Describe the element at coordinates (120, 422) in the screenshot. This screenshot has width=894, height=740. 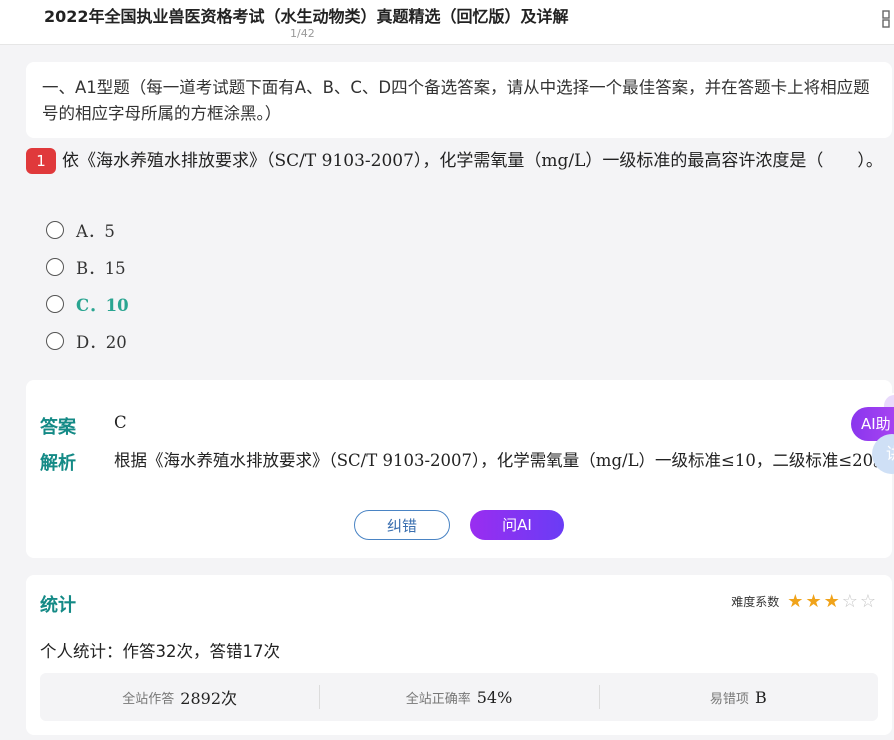
I see `answer-value: C` at that location.